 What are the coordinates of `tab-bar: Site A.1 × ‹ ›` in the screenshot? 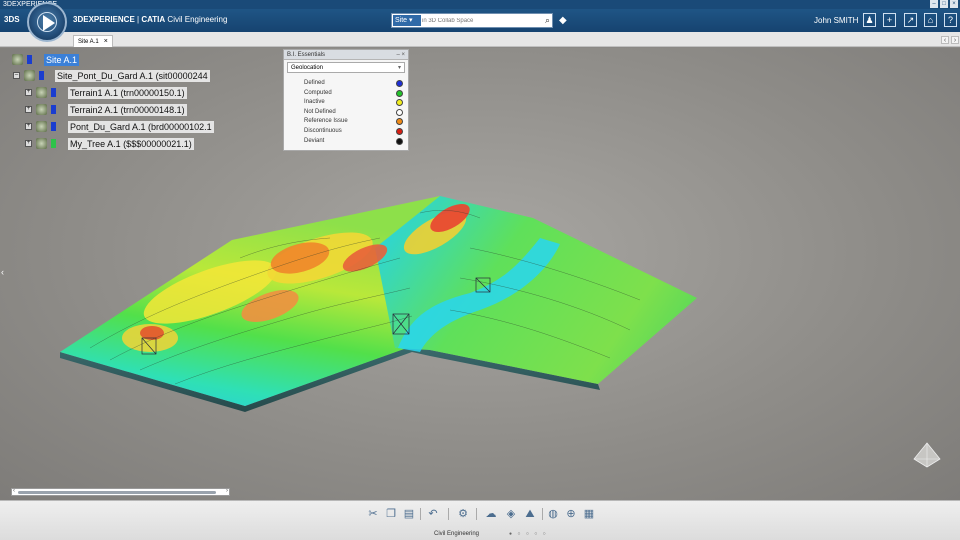 It's located at (480, 39).